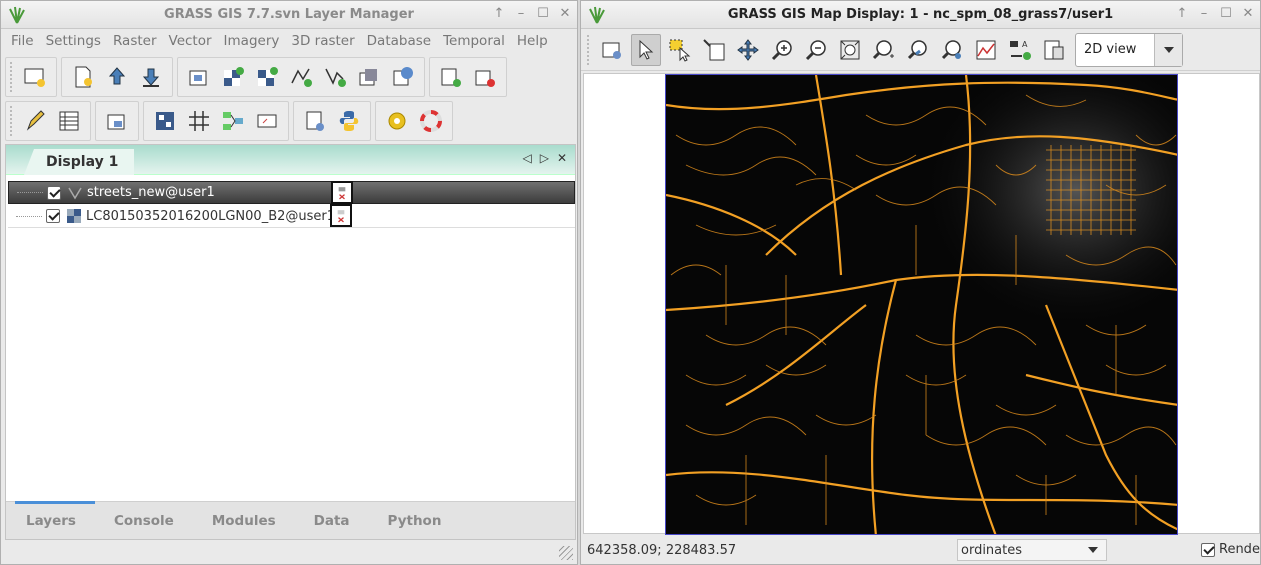  I want to click on display-tab-bar: Display 1 ◁ ▷ ✕, so click(290, 160).